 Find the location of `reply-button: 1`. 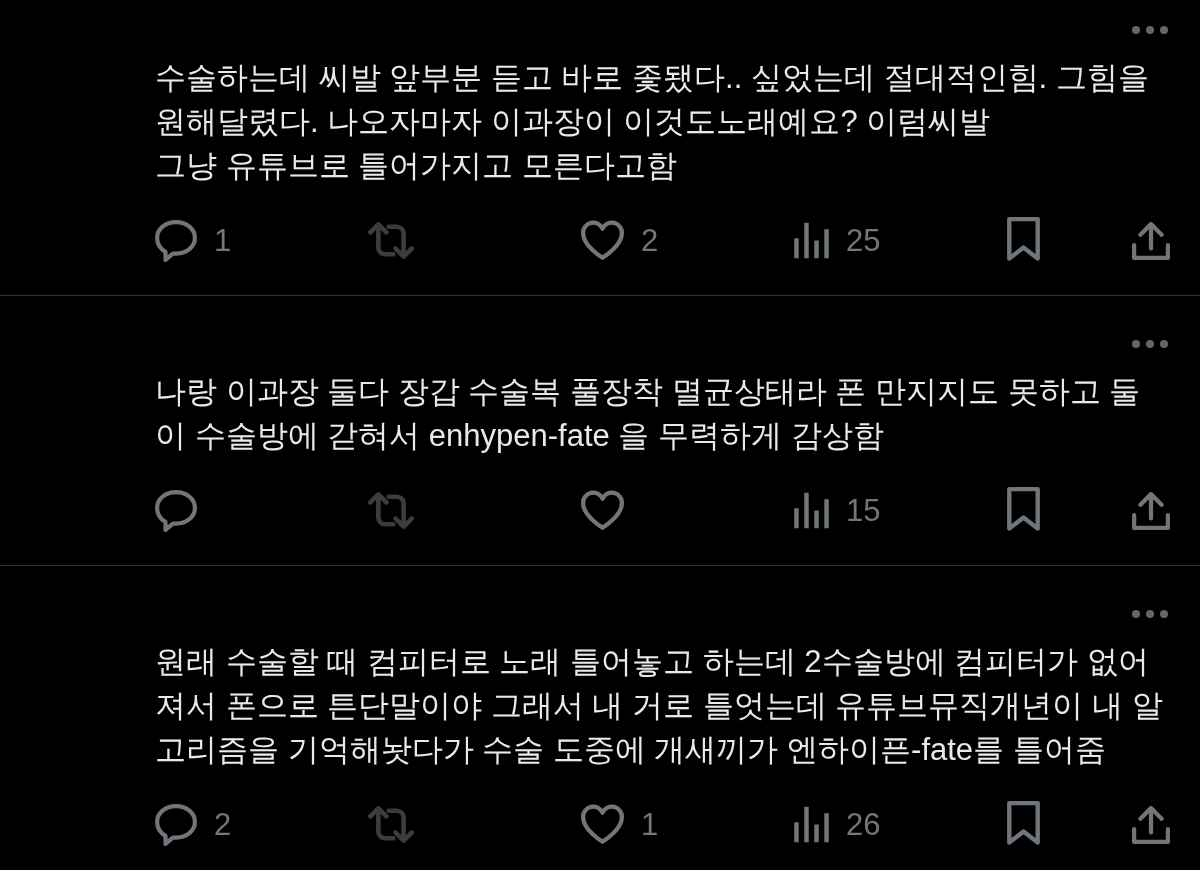

reply-button: 1 is located at coordinates (193, 240).